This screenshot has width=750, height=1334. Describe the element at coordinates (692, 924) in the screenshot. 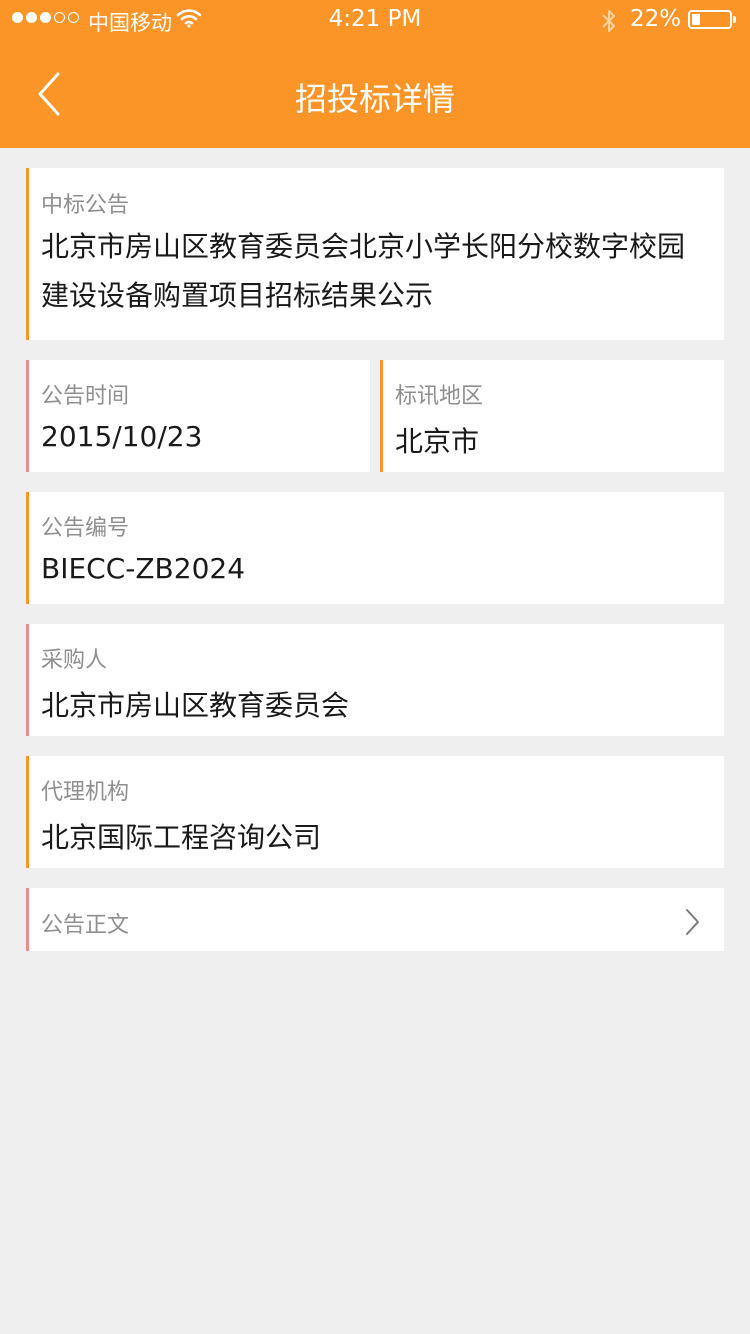

I see `chevron-right-icon` at that location.